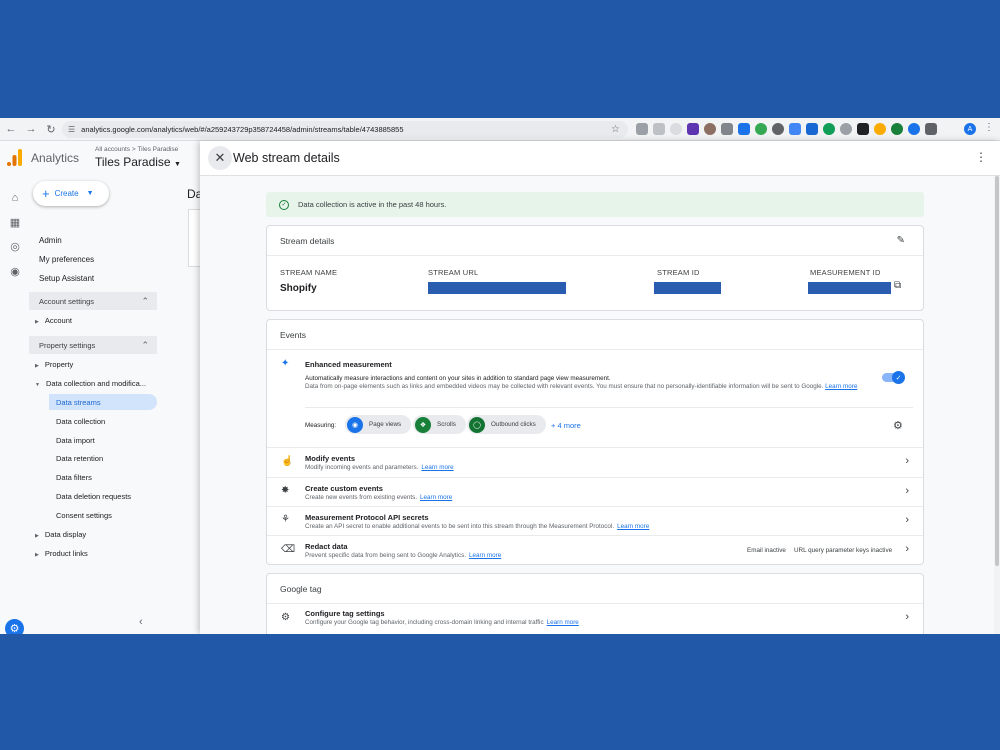 The height and width of the screenshot is (750, 1000). What do you see at coordinates (14, 626) in the screenshot?
I see `admin-gear-icon: ⚙` at bounding box center [14, 626].